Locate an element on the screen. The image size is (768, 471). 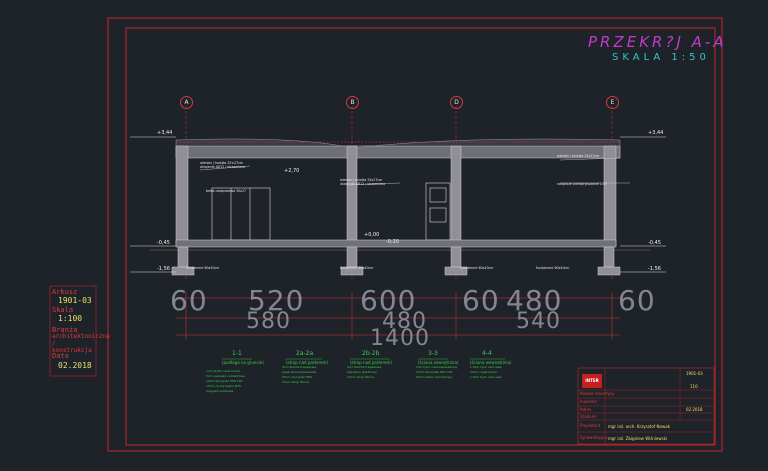
tb-designer: mgr inż. arch. Krzysztof Nowak is located at coordinates (639, 426).